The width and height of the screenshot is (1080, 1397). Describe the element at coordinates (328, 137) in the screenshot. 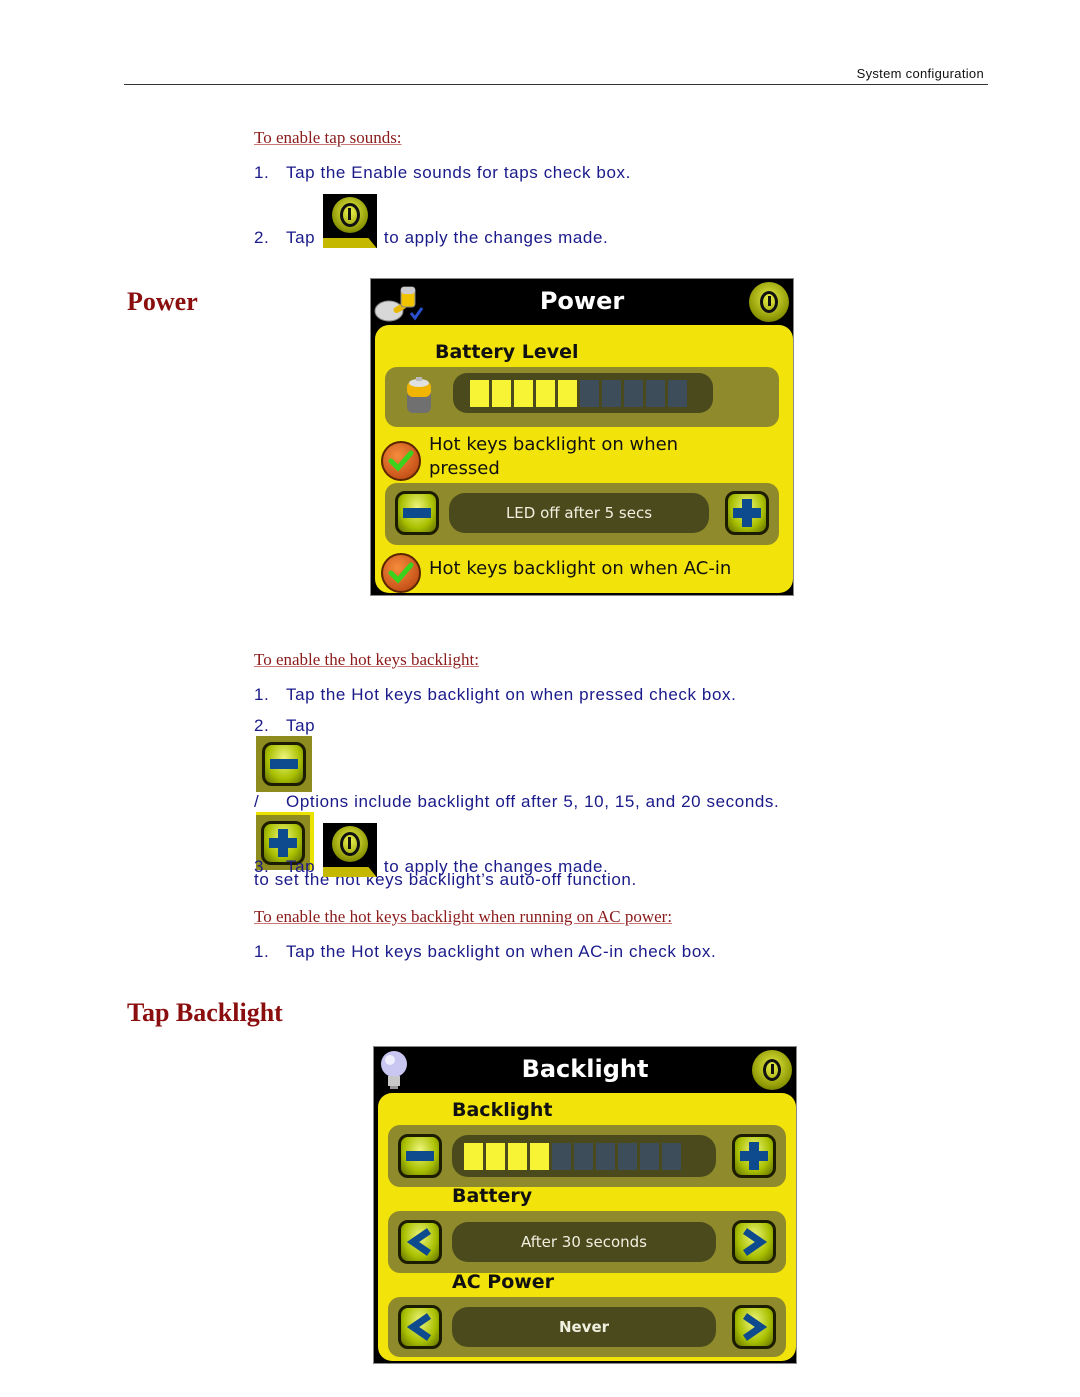

I see `subheading-tap-sounds: To enable tap sounds:` at that location.